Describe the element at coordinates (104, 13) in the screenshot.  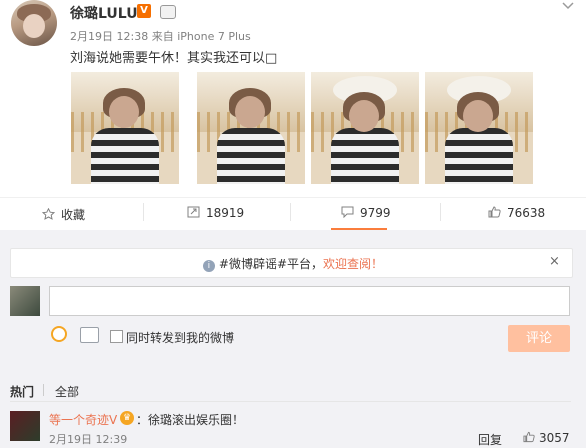
I see `author-name: 徐璐LULU` at that location.